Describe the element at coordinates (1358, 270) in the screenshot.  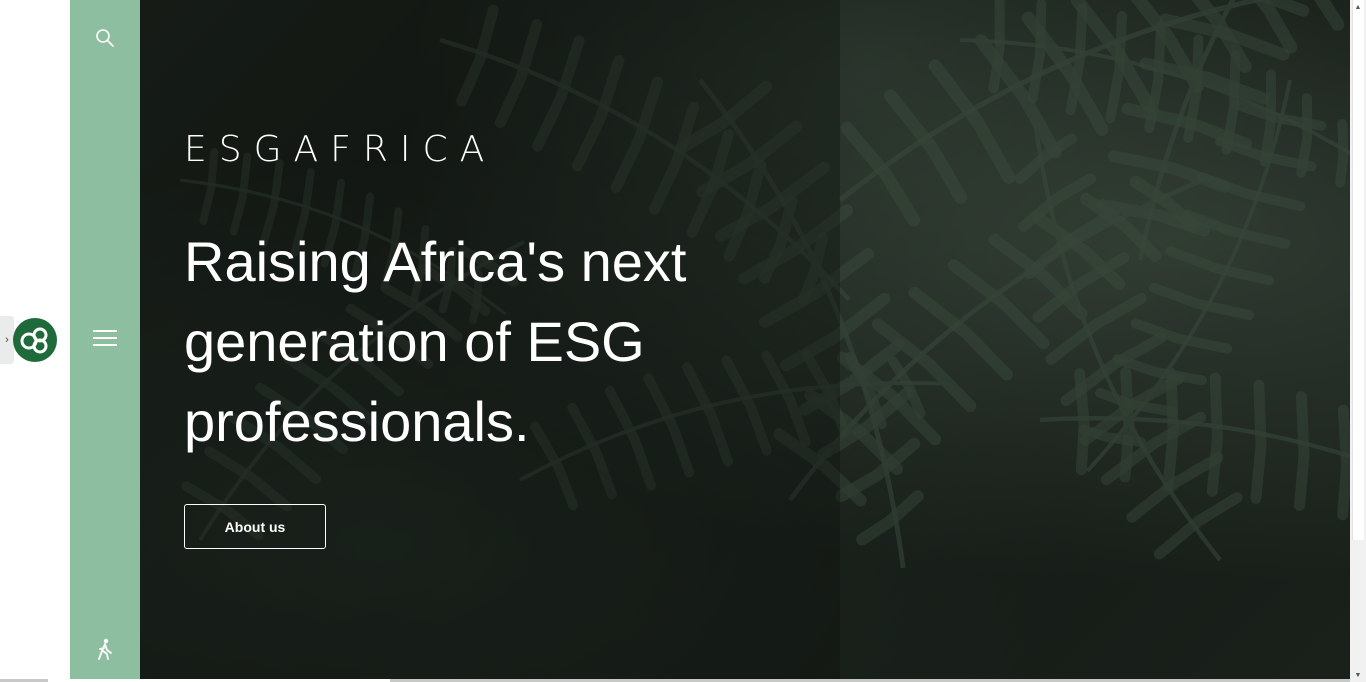
I see `scrollbar-thumb` at that location.